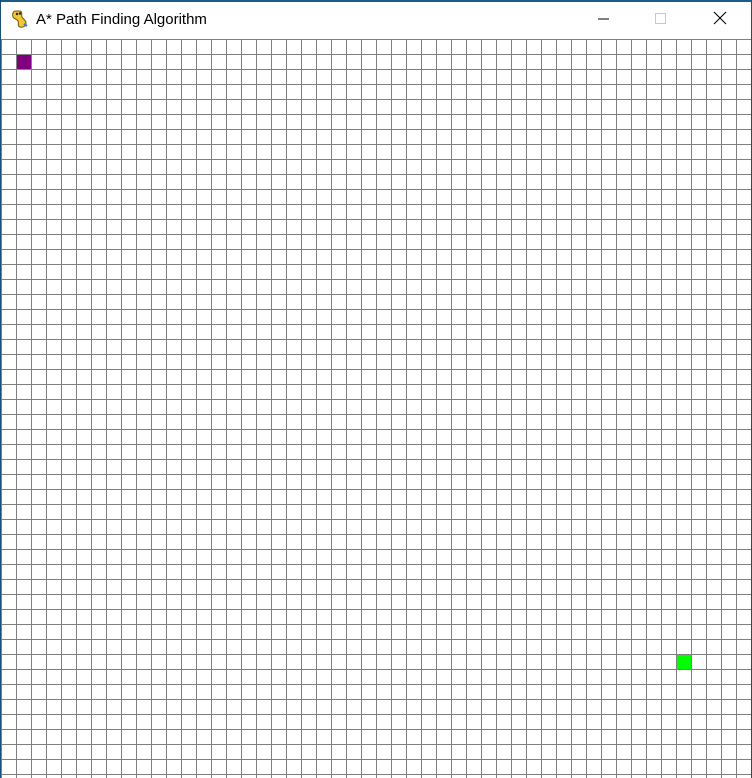 The image size is (752, 778). I want to click on maximize-button, so click(661, 20).